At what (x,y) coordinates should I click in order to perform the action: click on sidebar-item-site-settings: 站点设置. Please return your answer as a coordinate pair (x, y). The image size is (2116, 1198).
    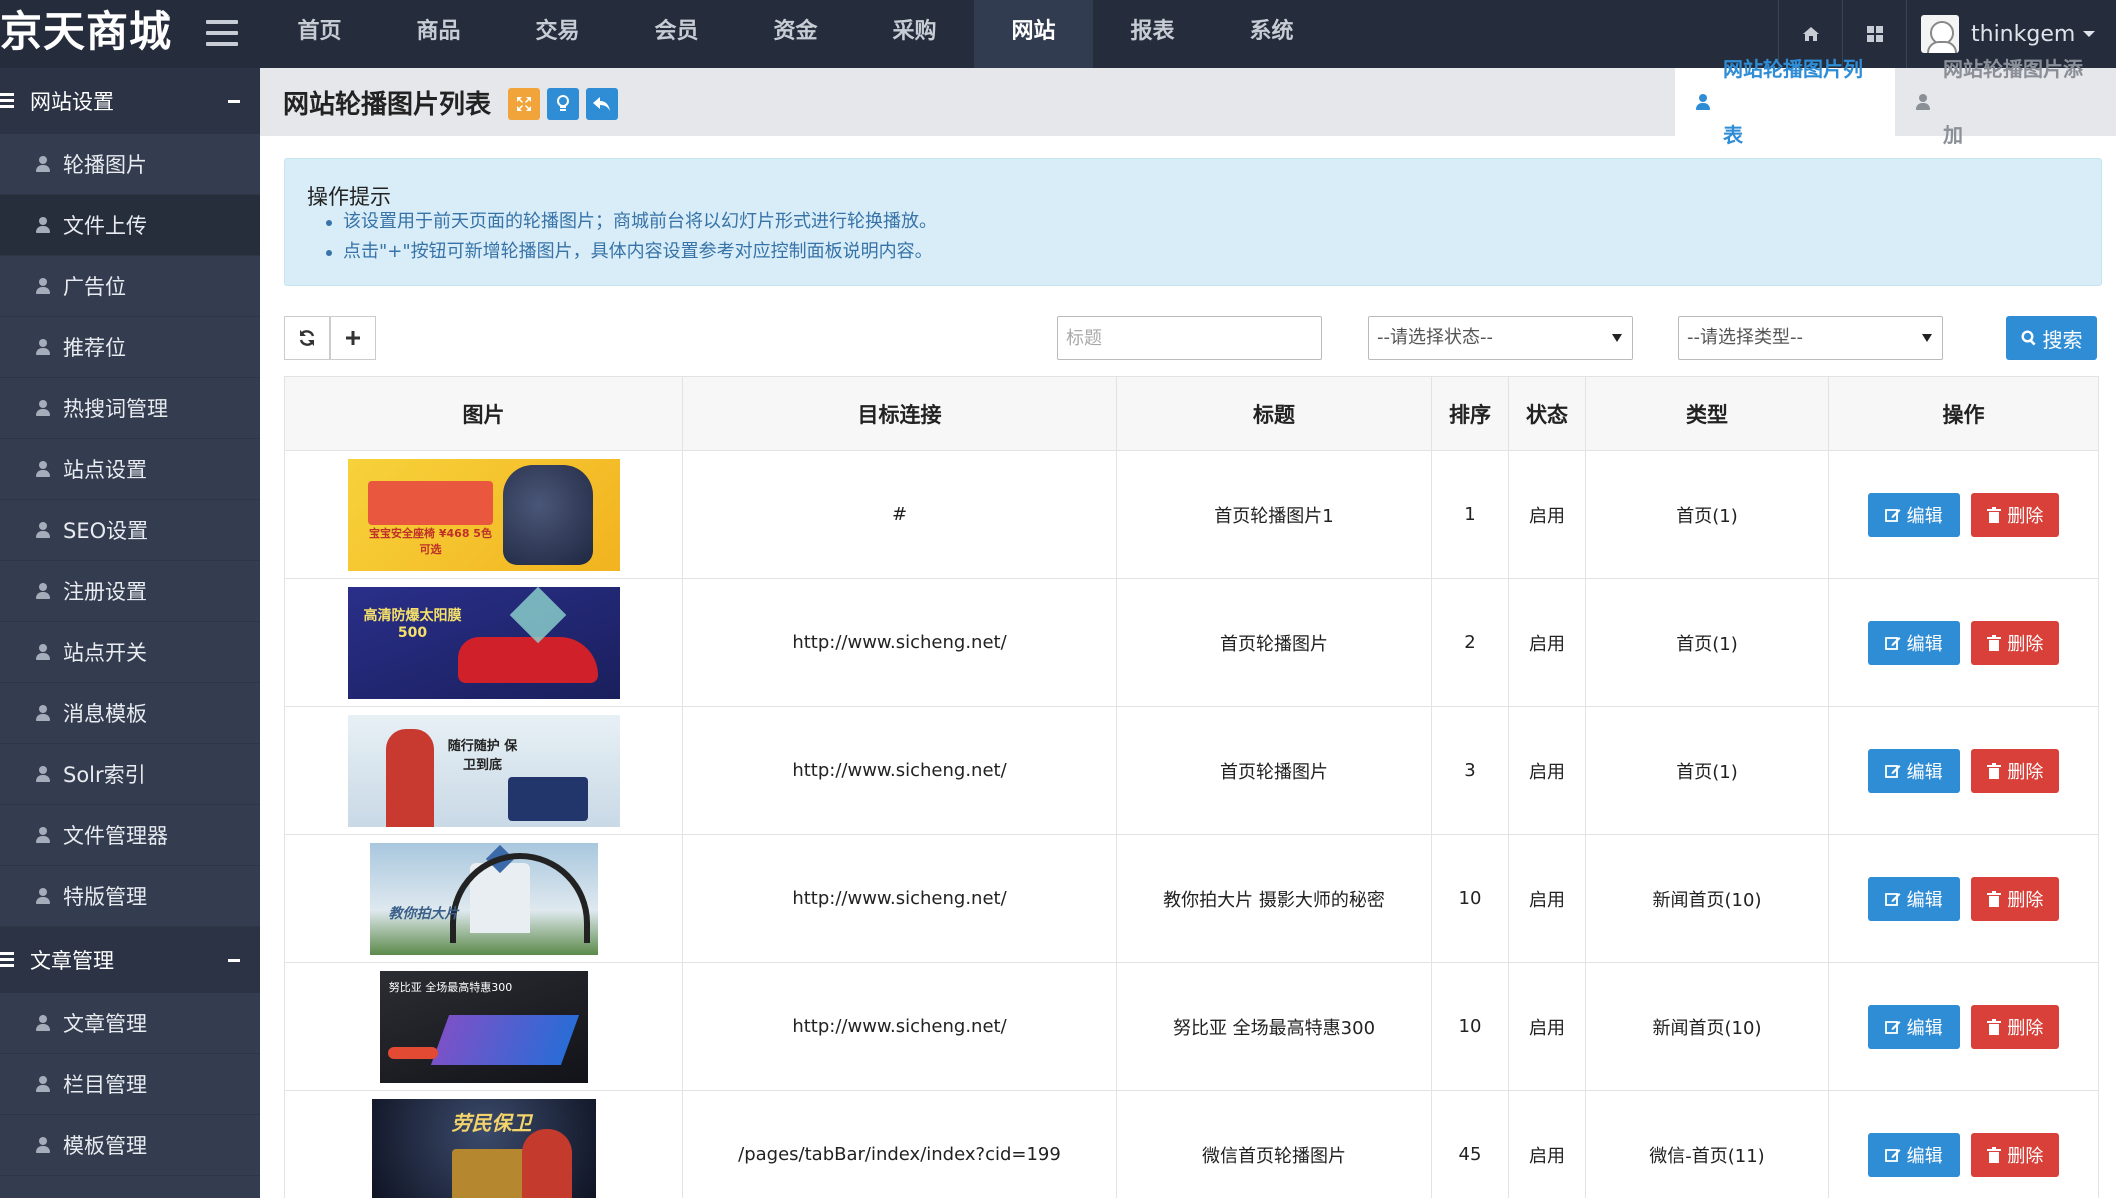
    Looking at the image, I should click on (130, 469).